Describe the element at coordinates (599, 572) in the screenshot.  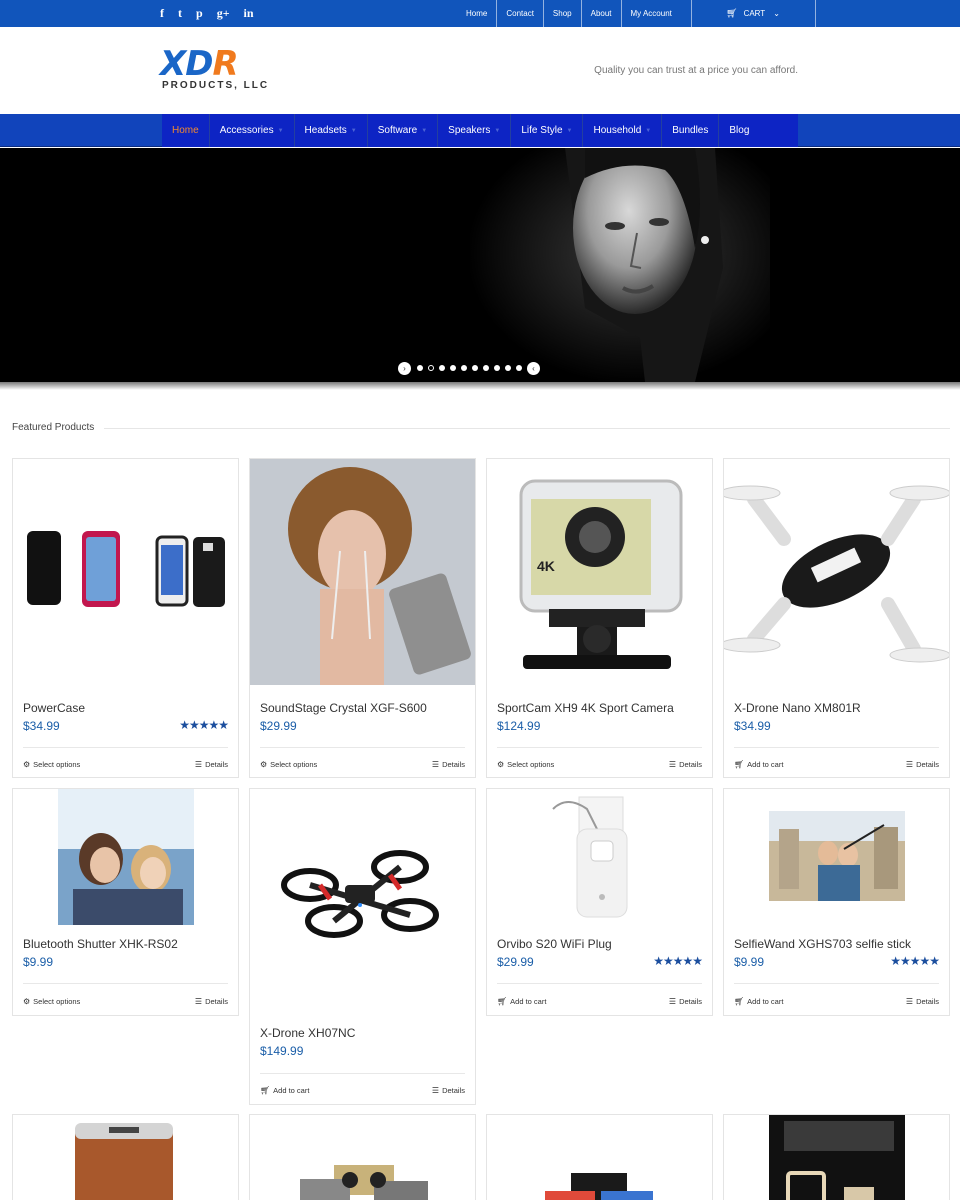
I see `product-image-sportcam: 4K` at that location.